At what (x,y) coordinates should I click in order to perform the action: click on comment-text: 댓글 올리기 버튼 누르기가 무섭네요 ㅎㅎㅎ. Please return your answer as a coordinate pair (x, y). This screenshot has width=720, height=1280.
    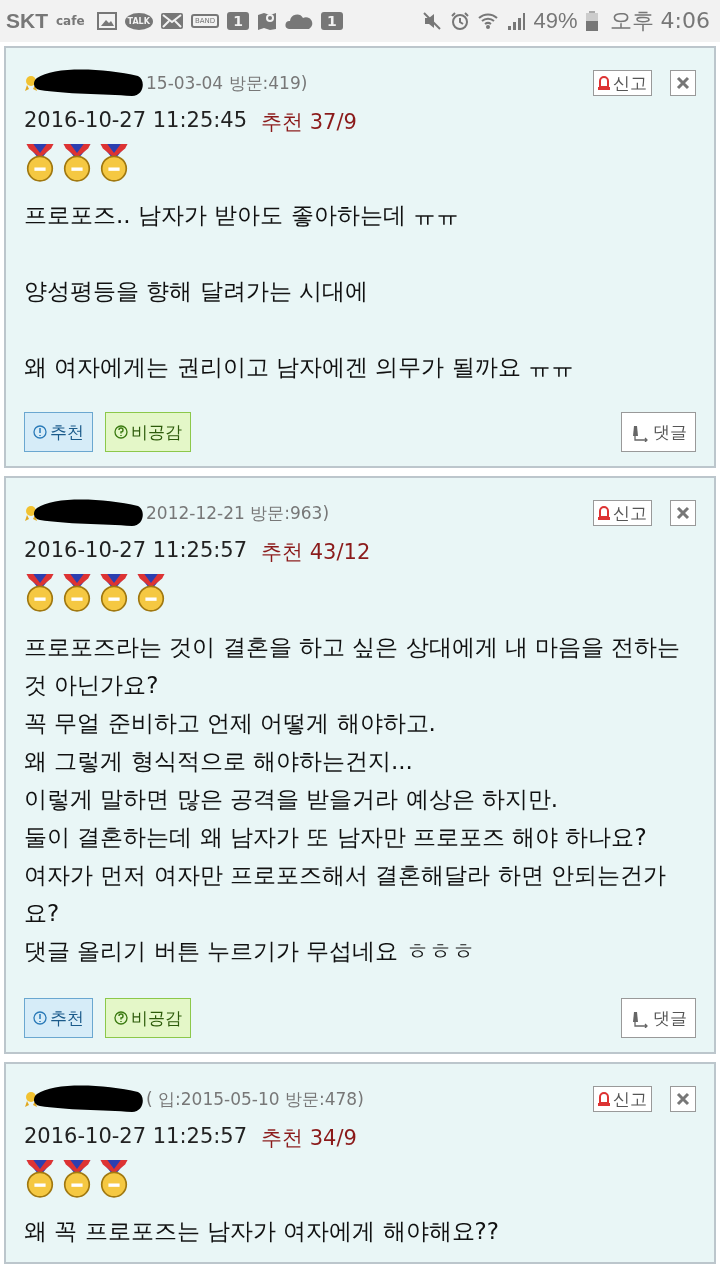
    Looking at the image, I should click on (250, 951).